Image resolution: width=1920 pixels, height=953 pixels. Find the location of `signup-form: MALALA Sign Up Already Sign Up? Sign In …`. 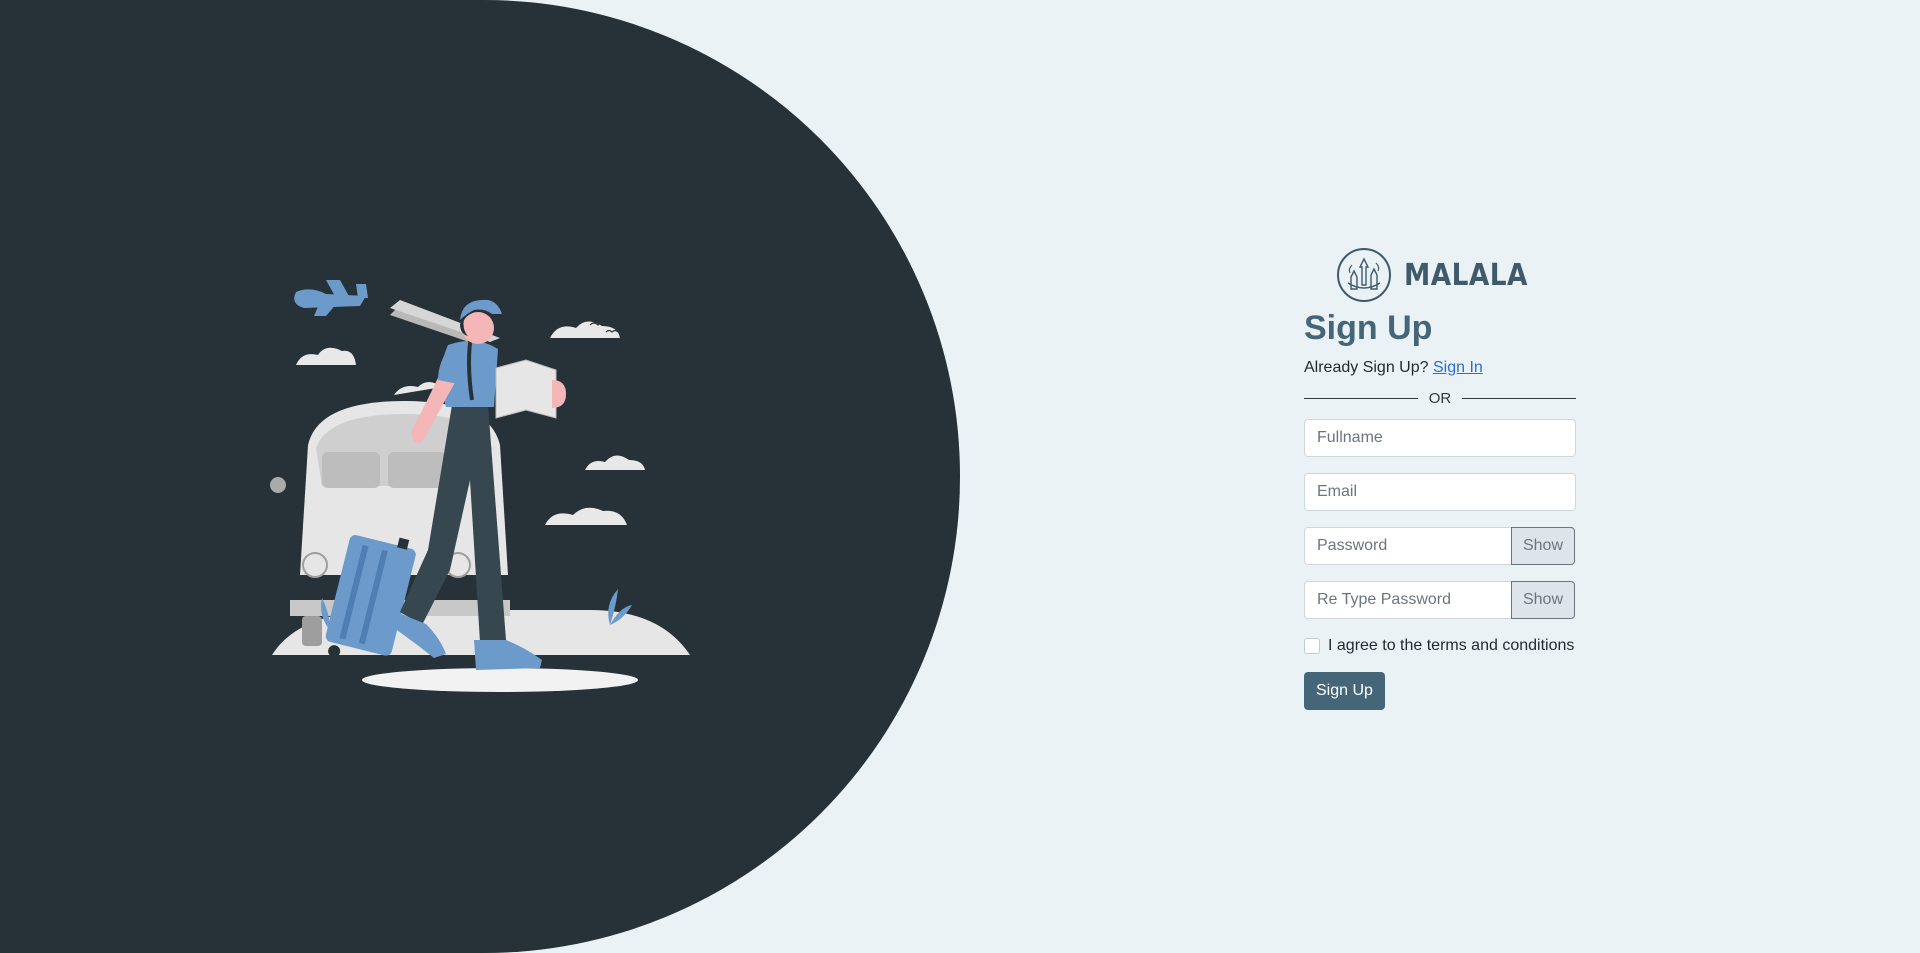

signup-form: MALALA Sign Up Already Sign Up? Sign In … is located at coordinates (1440, 478).